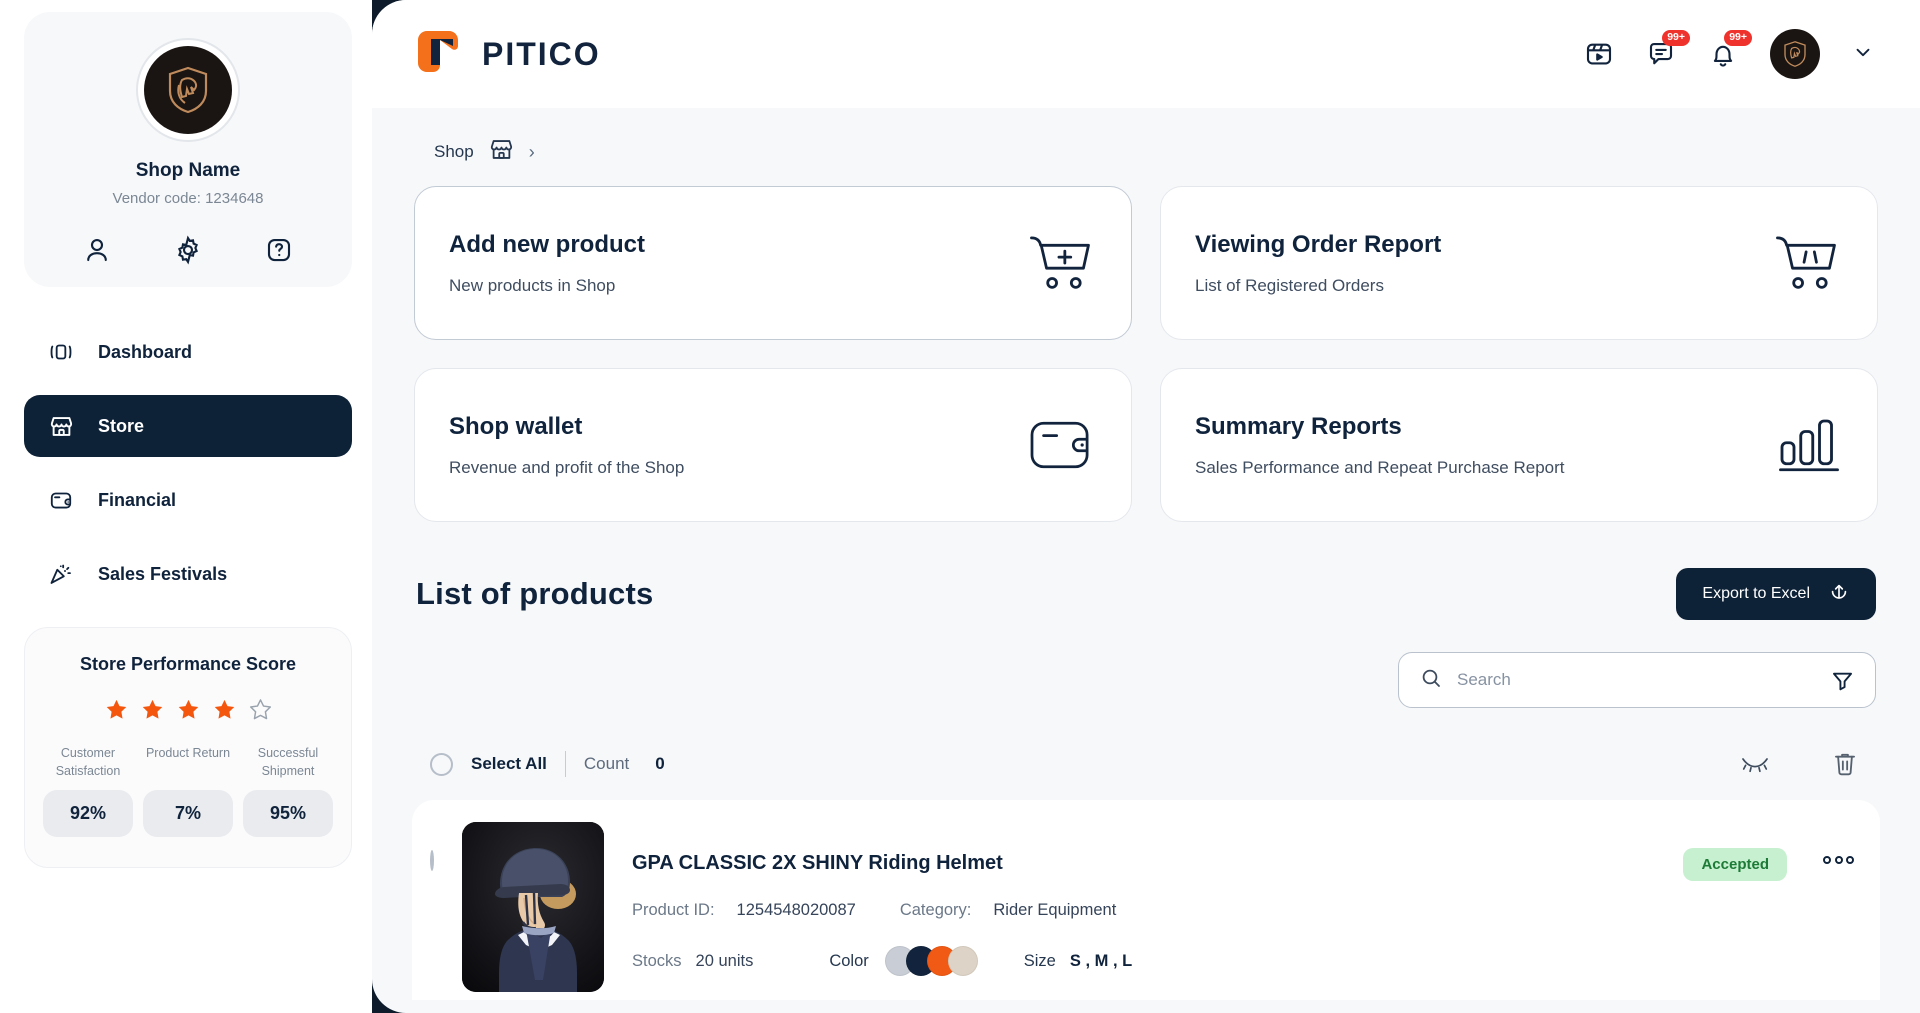 This screenshot has height=1013, width=1920. I want to click on confetti-icon, so click(61, 574).